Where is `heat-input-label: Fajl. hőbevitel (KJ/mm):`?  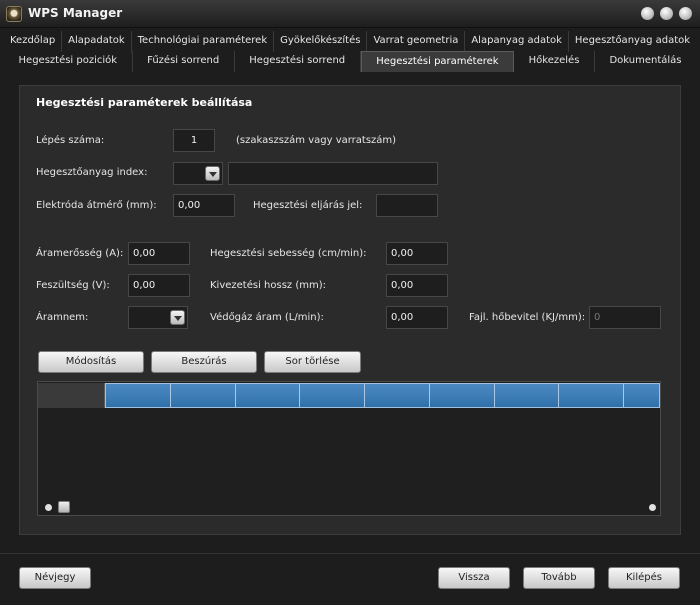
heat-input-label: Fajl. hőbevitel (KJ/mm): is located at coordinates (527, 317).